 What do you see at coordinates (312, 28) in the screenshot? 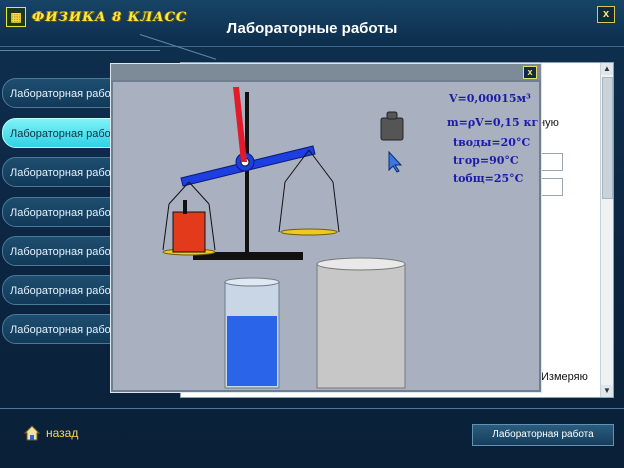
I see `page-title: Лабораторные работы` at bounding box center [312, 28].